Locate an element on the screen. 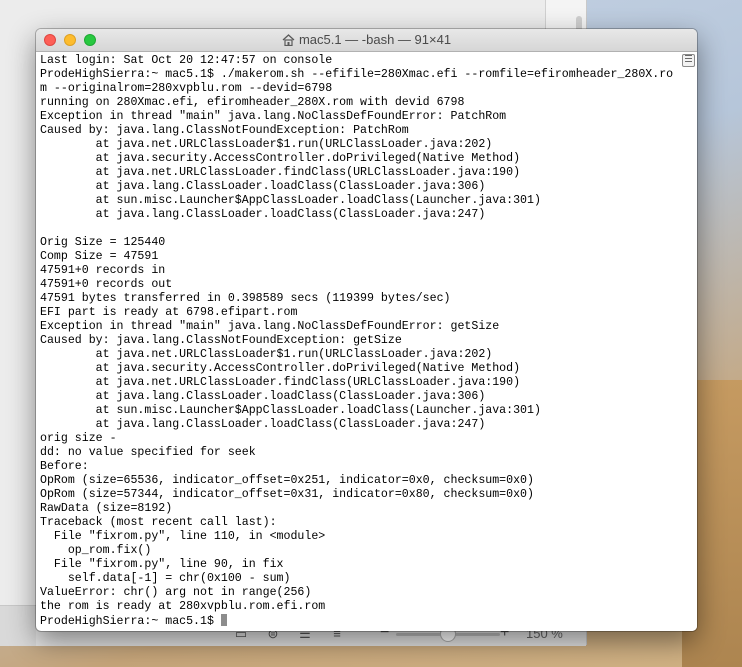 Image resolution: width=742 pixels, height=667 pixels. terminal-line: File "fixrom.py", line 90, in fix is located at coordinates (162, 564).